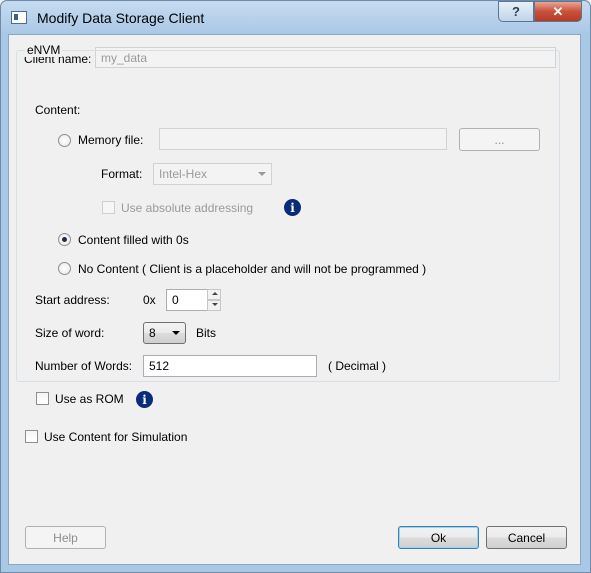 Image resolution: width=591 pixels, height=573 pixels. I want to click on use-content-simulation-label: Use Content for Simulation, so click(116, 437).